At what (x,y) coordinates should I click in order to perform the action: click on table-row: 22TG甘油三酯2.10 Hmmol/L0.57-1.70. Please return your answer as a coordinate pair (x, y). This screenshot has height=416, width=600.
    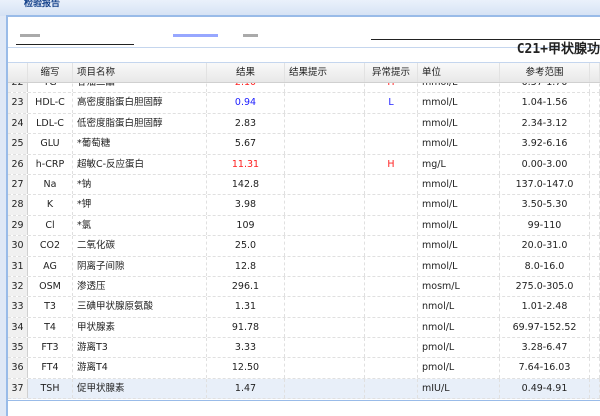
    Looking at the image, I should click on (304, 88).